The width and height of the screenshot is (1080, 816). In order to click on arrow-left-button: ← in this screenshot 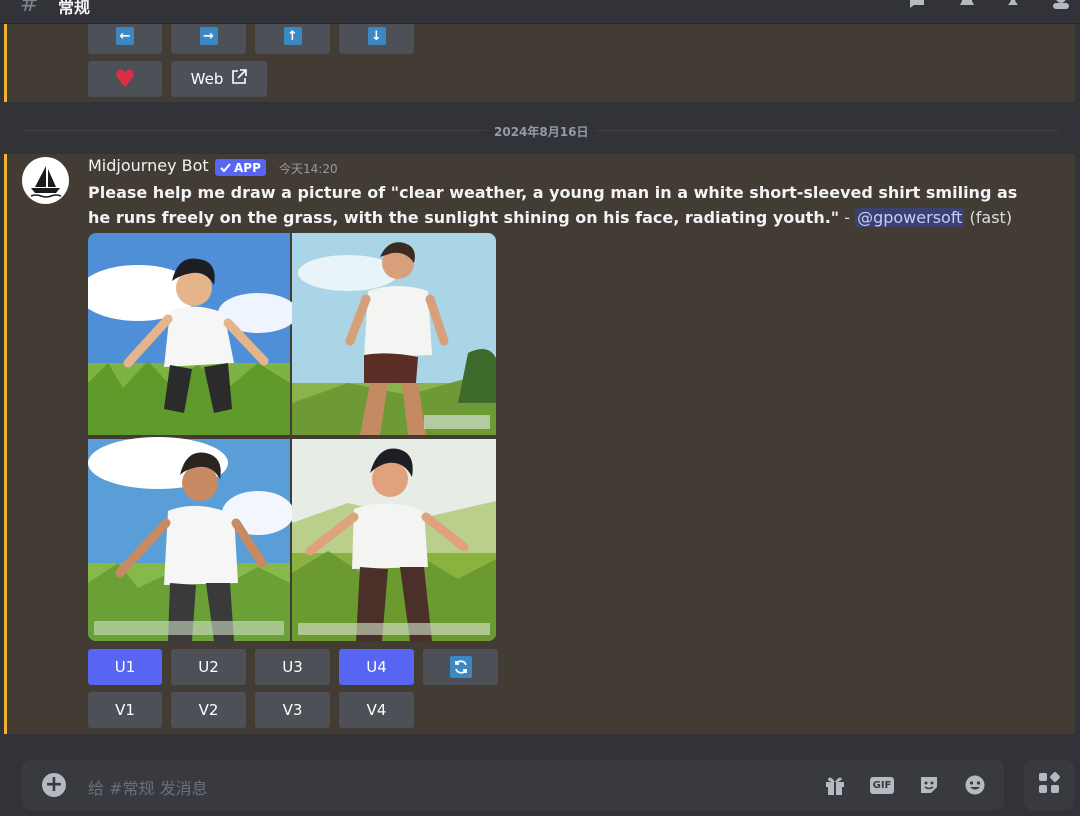, I will do `click(125, 39)`.